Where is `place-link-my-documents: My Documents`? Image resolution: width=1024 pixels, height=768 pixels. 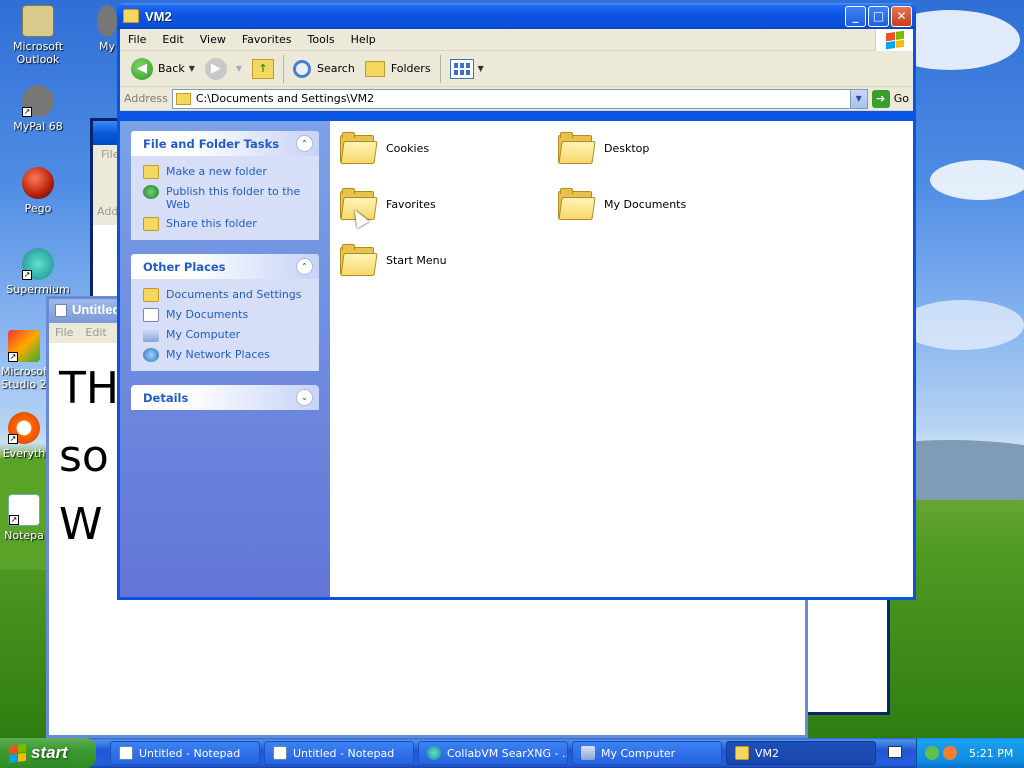 place-link-my-documents: My Documents is located at coordinates (226, 315).